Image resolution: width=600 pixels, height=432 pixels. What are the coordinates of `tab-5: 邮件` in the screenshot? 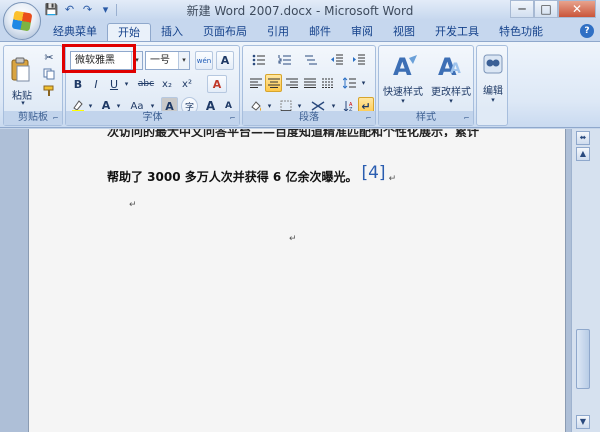 It's located at (320, 32).